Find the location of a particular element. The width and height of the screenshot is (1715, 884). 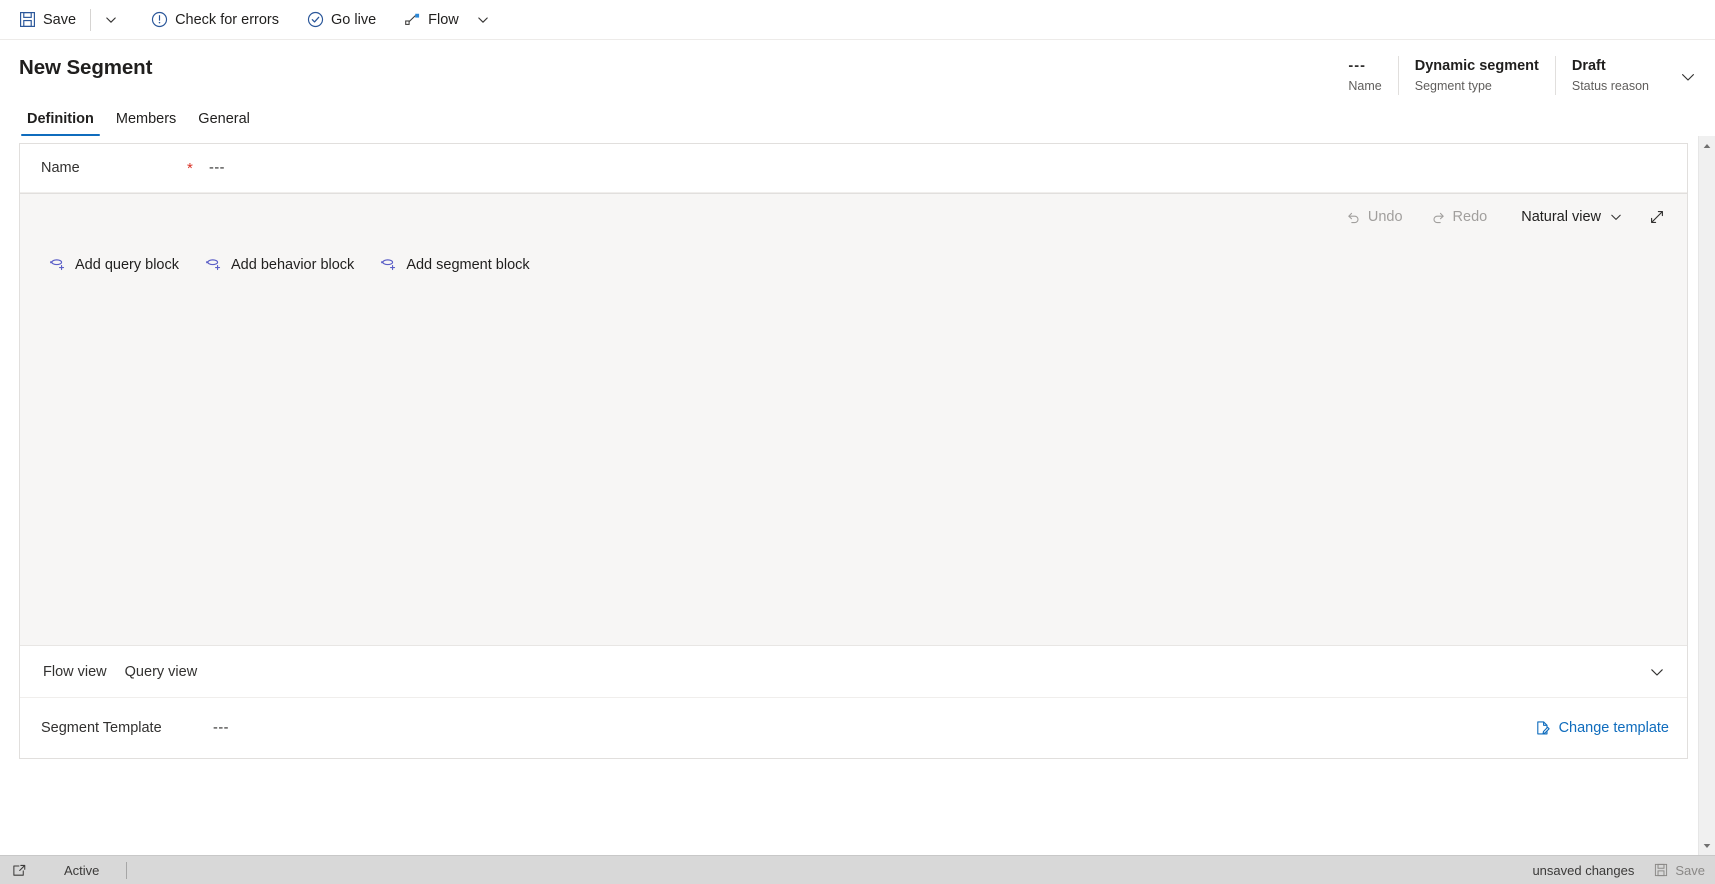

tab-general-label: General is located at coordinates (224, 119).